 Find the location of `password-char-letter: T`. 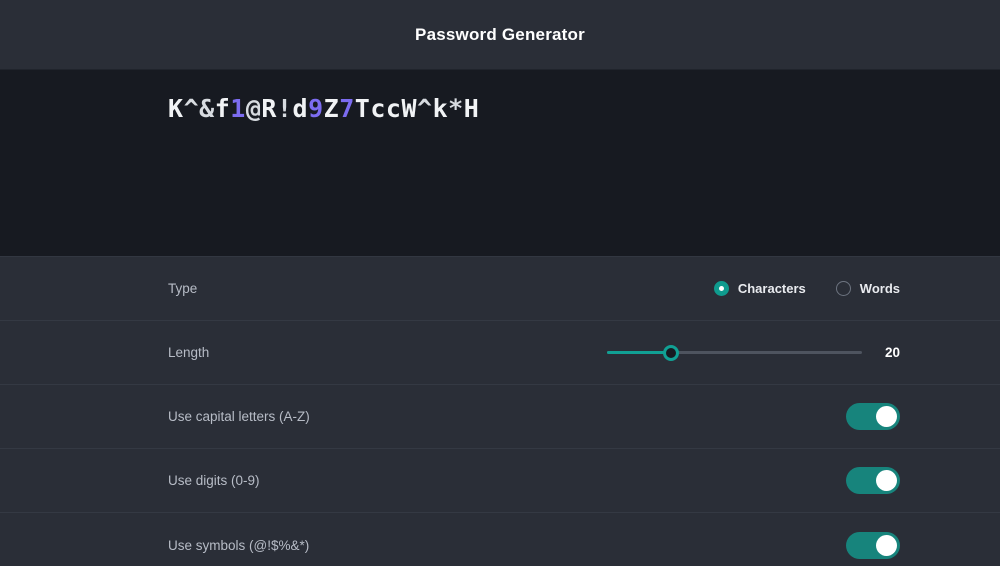

password-char-letter: T is located at coordinates (362, 108).